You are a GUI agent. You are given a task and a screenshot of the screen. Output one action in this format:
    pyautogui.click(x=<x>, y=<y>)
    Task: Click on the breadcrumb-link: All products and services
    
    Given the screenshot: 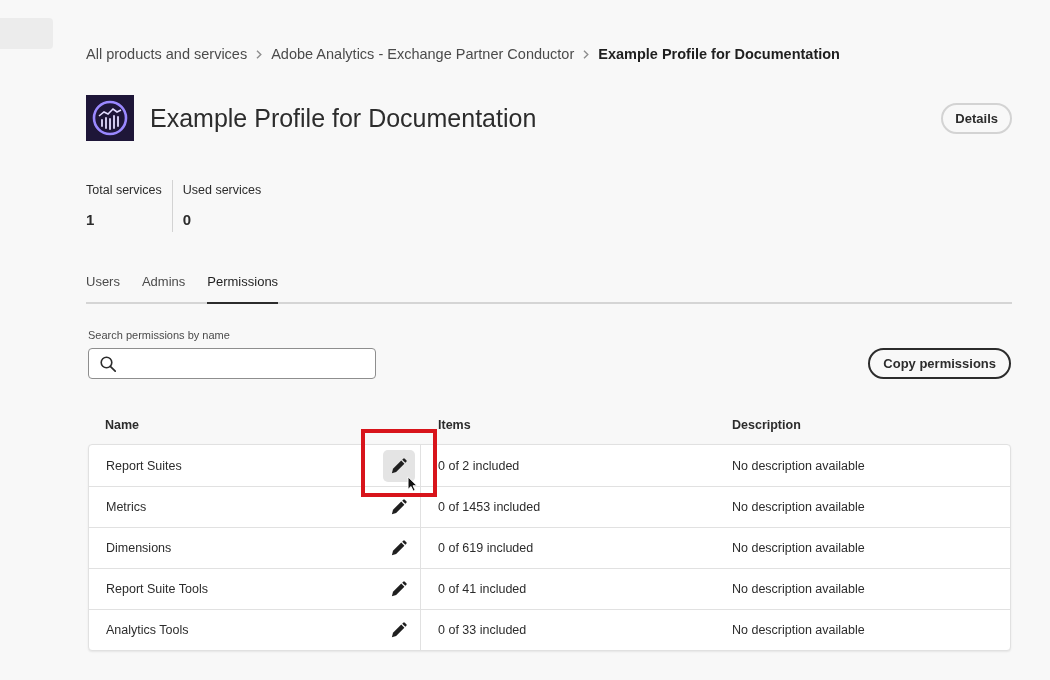 What is the action you would take?
    pyautogui.click(x=167, y=54)
    